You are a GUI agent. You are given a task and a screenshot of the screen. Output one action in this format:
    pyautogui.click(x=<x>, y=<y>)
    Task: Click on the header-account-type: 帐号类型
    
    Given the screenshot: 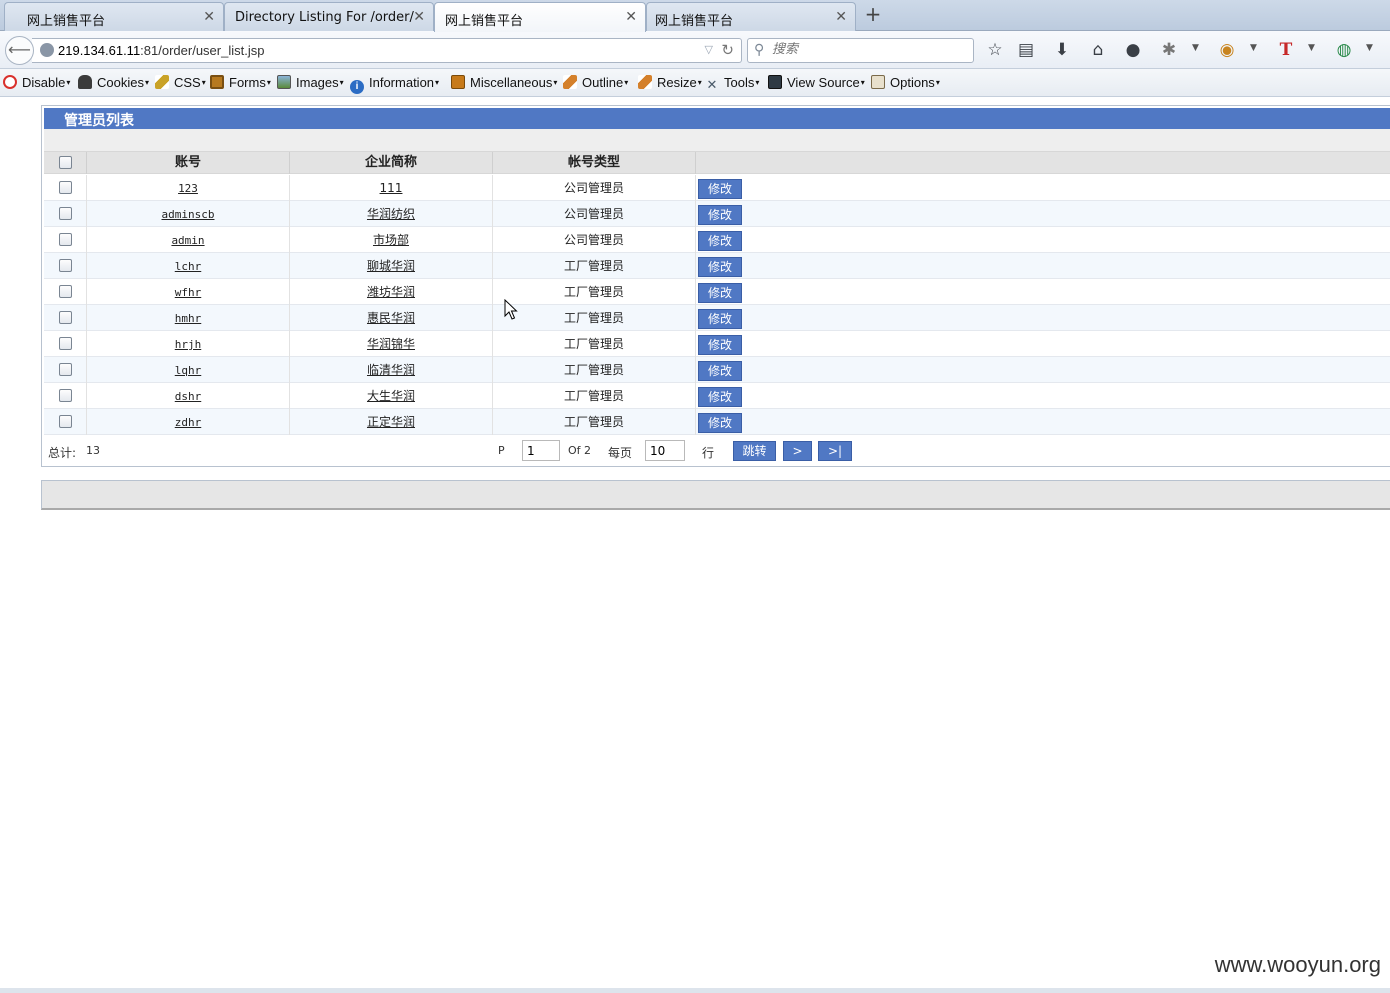 What is the action you would take?
    pyautogui.click(x=594, y=163)
    